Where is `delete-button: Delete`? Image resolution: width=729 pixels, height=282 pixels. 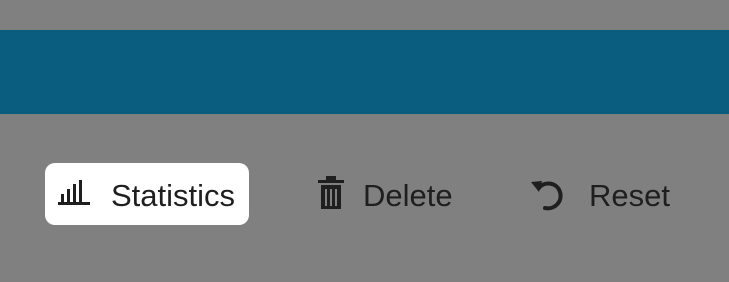
delete-button: Delete is located at coordinates (394, 194).